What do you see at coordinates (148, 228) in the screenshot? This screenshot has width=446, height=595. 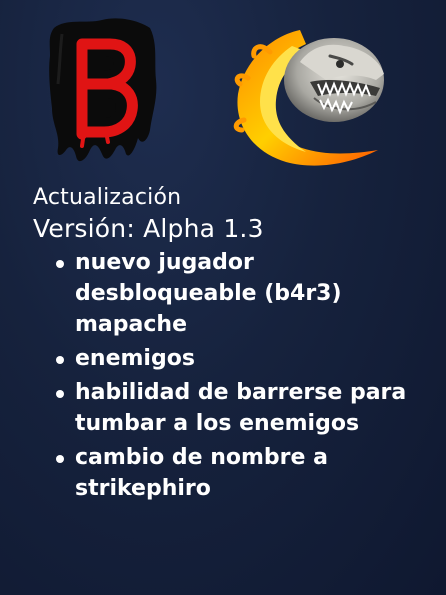 I see `version-label: Versión: Alpha 1.3` at bounding box center [148, 228].